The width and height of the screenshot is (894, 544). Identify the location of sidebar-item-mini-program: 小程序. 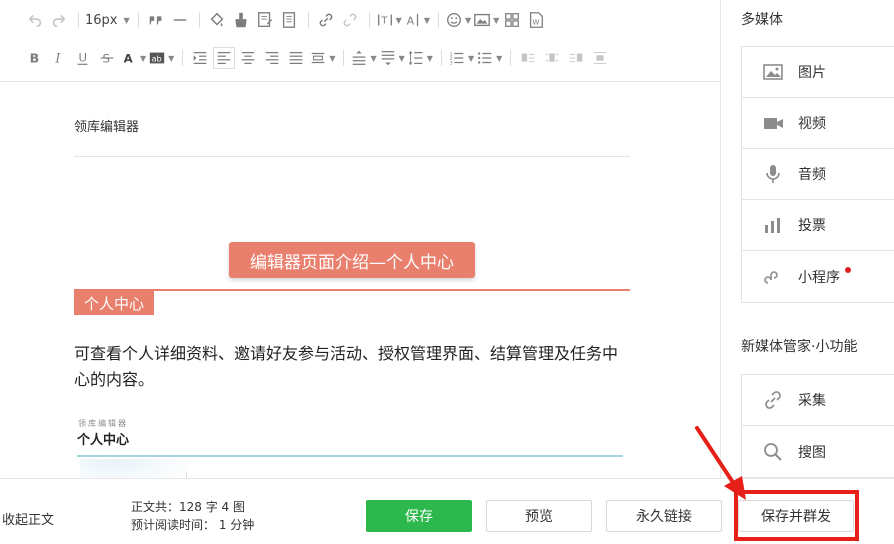
(818, 276).